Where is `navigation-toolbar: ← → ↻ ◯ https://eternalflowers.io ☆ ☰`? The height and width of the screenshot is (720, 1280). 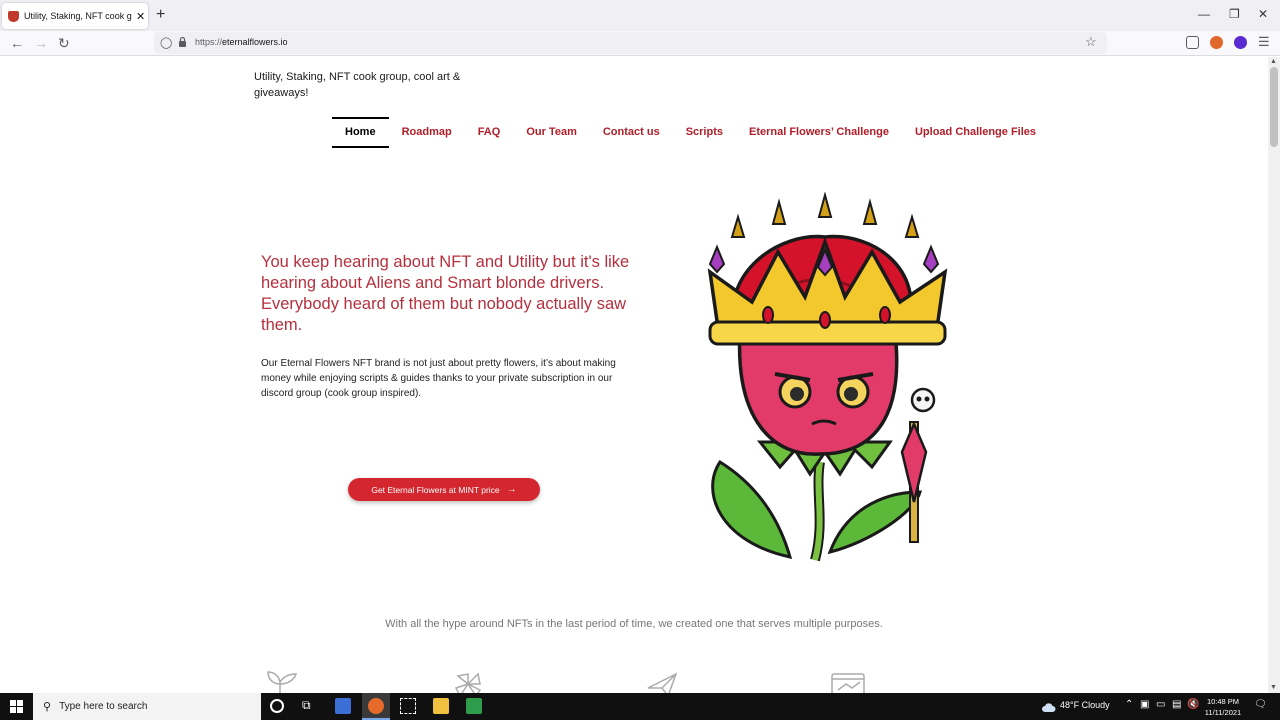
navigation-toolbar: ← → ↻ ◯ https://eternalflowers.io ☆ ☰ is located at coordinates (640, 43).